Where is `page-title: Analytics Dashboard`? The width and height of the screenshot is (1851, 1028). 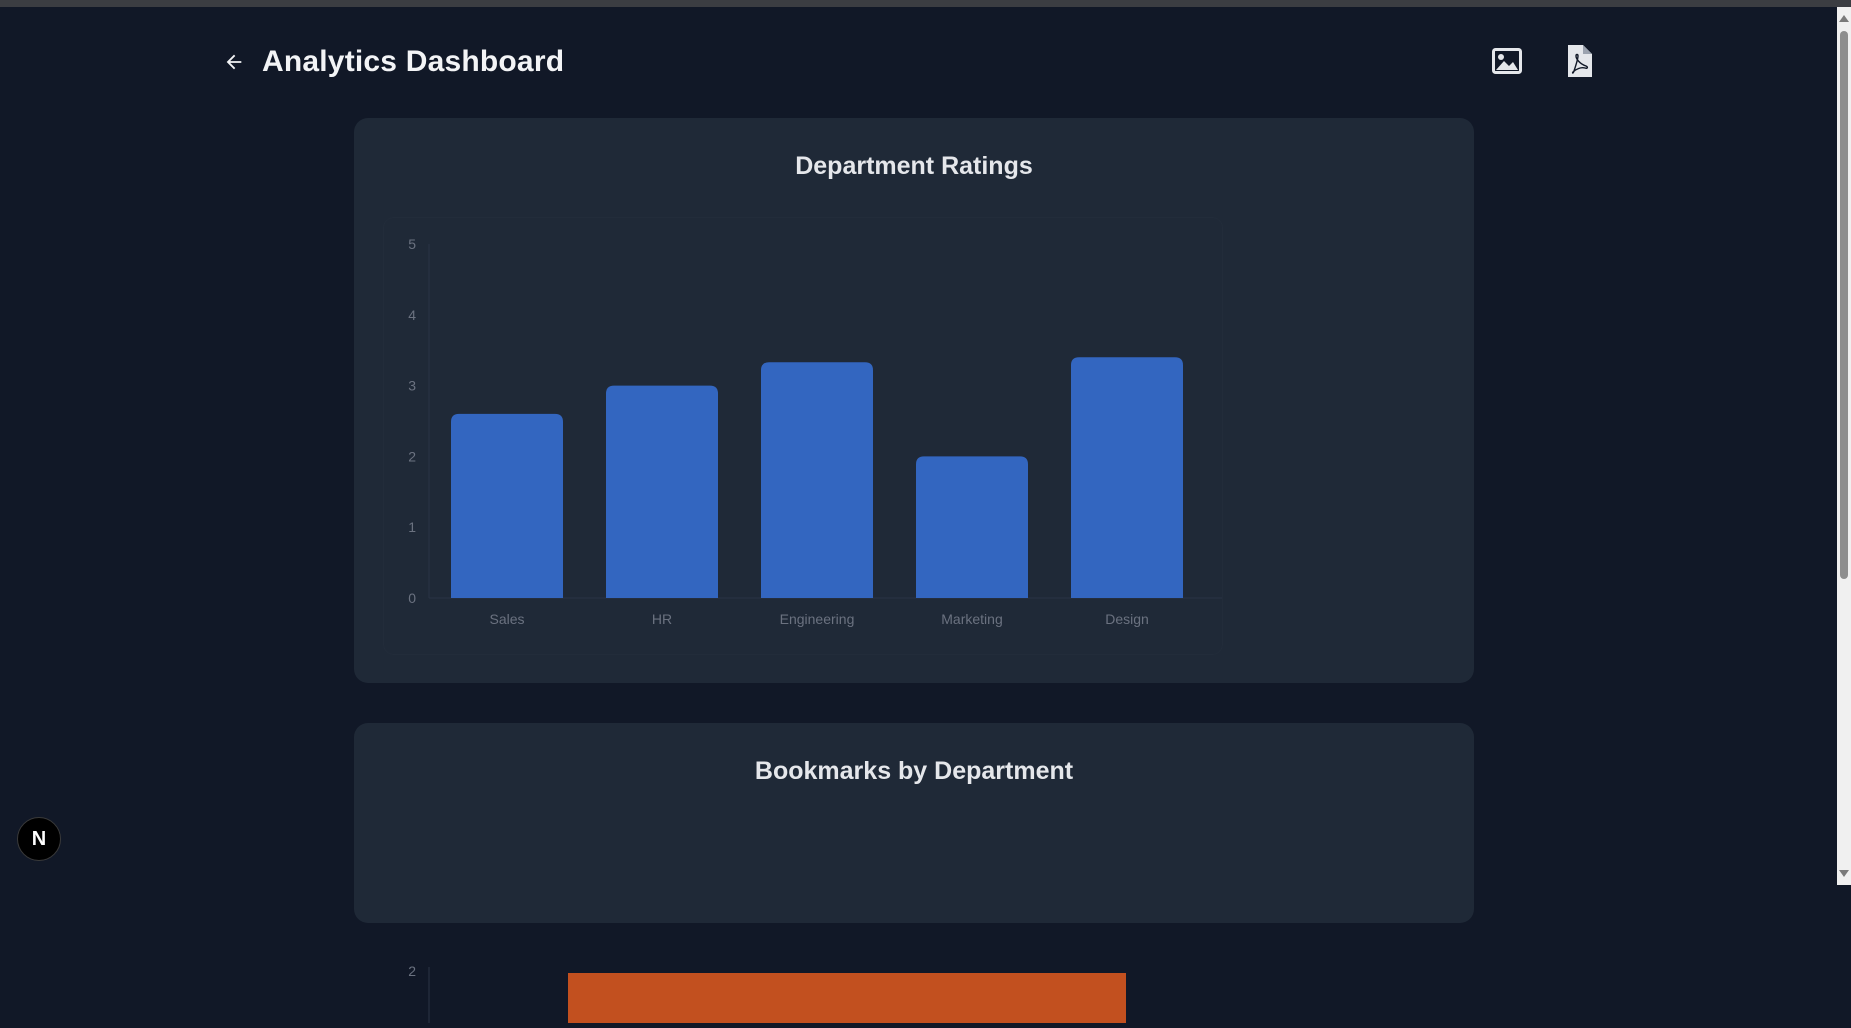 page-title: Analytics Dashboard is located at coordinates (413, 61).